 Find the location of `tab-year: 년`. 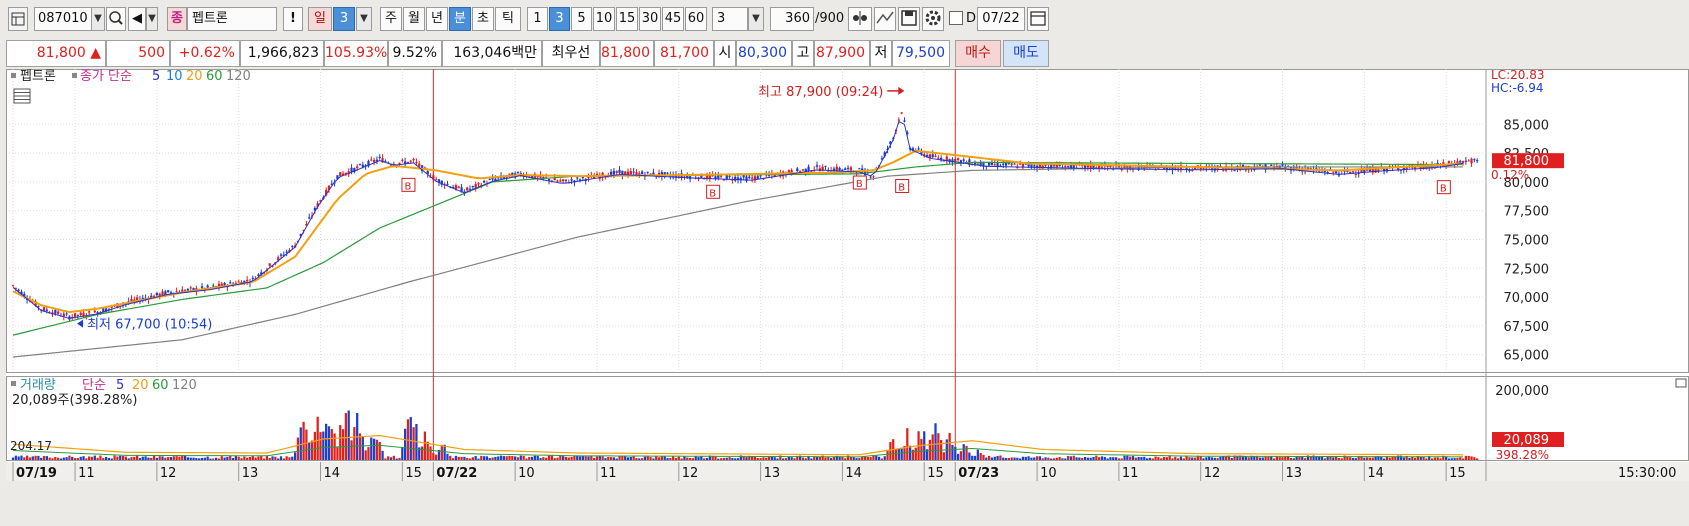

tab-year: 년 is located at coordinates (437, 19).